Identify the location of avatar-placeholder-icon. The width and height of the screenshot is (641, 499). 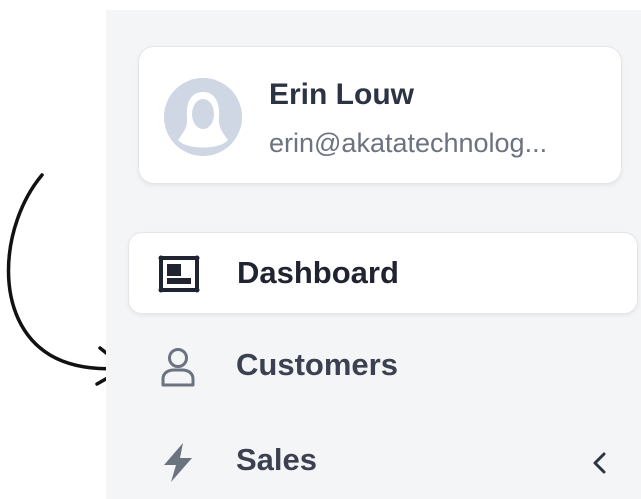
(203, 117).